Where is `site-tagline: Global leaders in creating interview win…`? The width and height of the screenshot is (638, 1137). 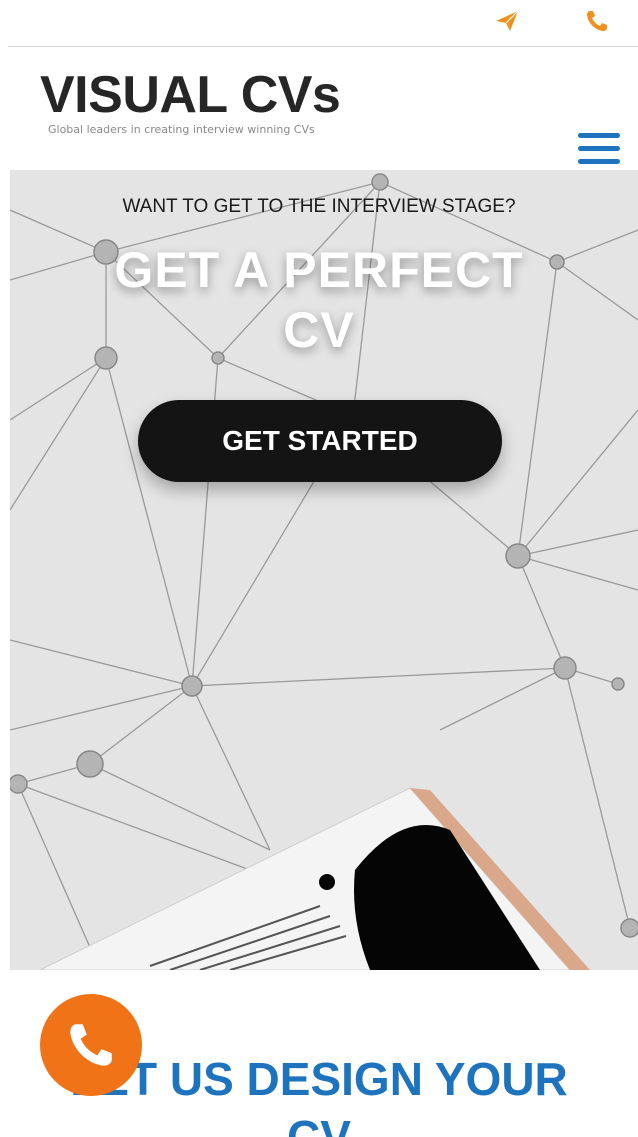
site-tagline: Global leaders in creating interview win… is located at coordinates (181, 129).